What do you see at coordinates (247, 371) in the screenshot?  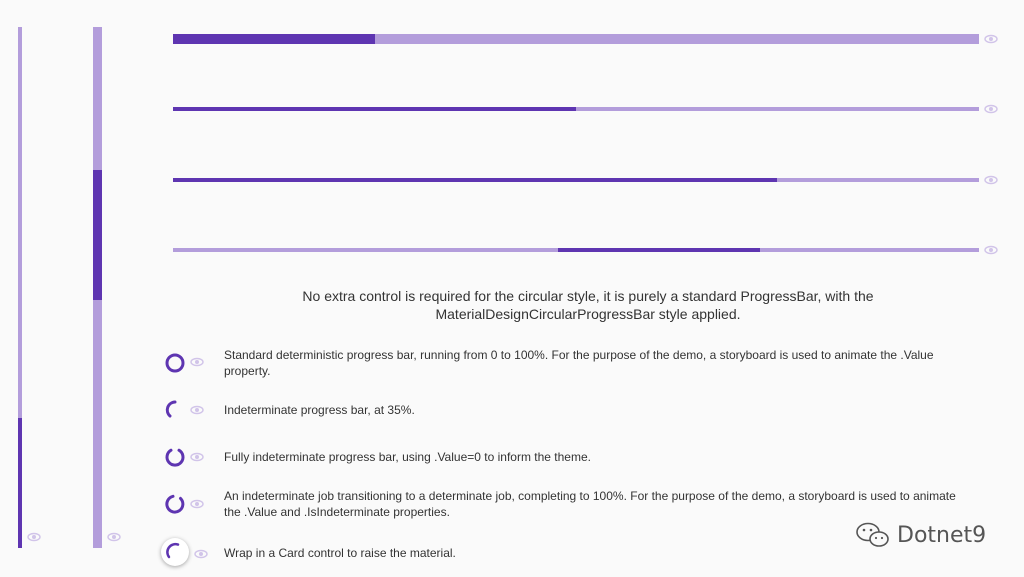 I see `row-1-line-2: property.` at bounding box center [247, 371].